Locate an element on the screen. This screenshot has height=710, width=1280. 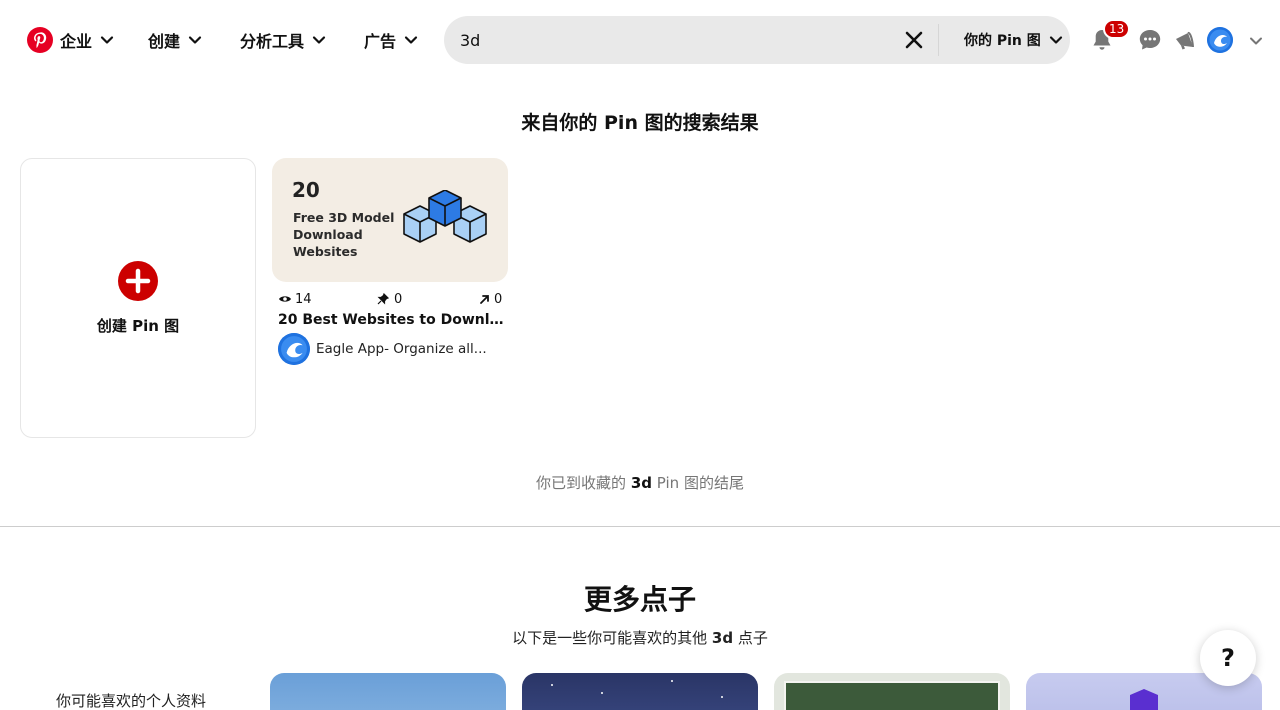
pin-image-text-line: Websites is located at coordinates (325, 251).